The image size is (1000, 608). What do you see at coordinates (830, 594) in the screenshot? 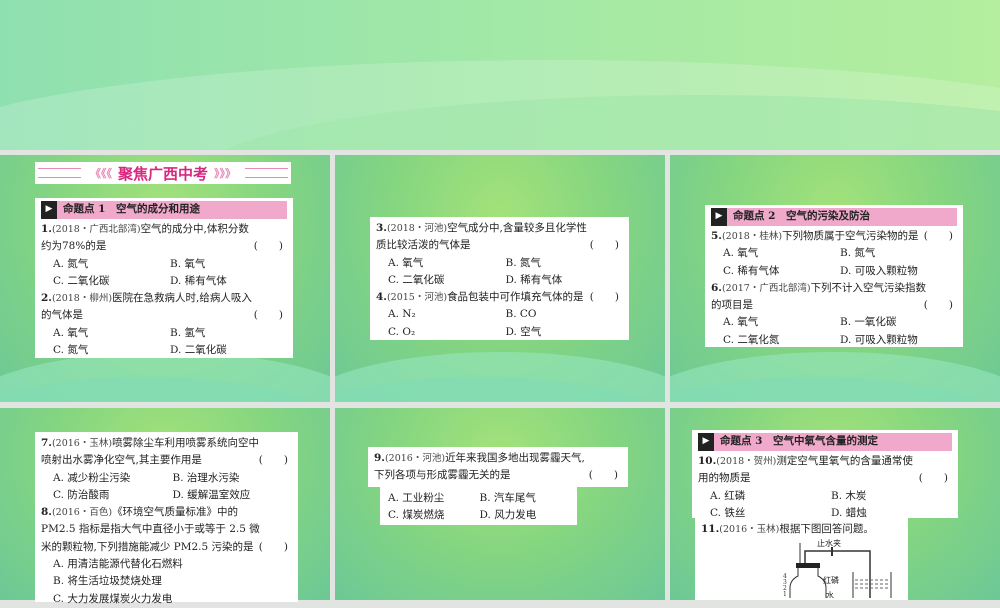
I see `water-label: 水` at bounding box center [830, 594].